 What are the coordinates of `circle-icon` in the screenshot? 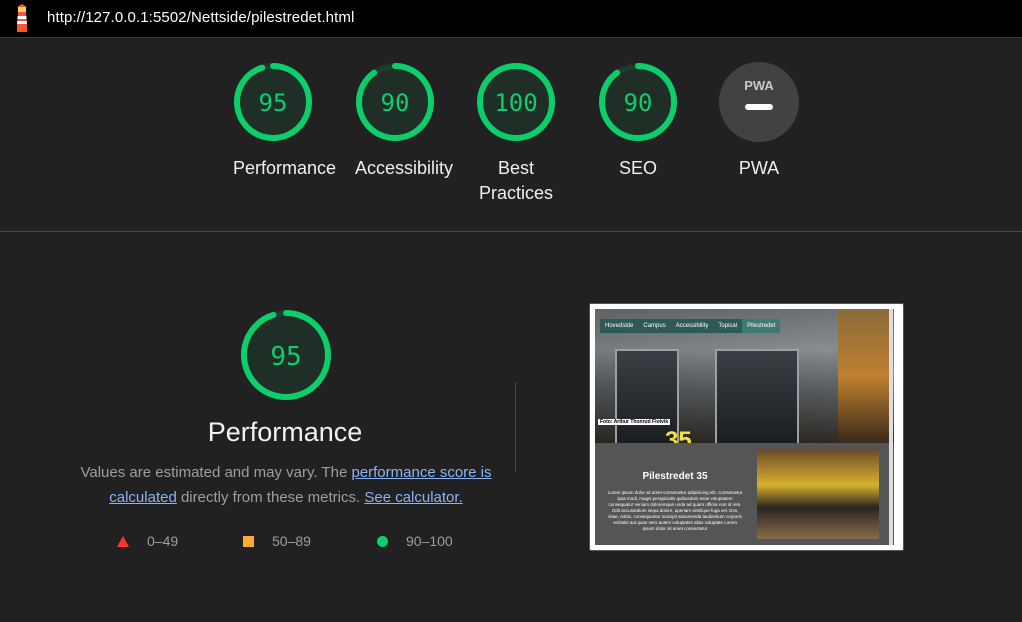 It's located at (382, 541).